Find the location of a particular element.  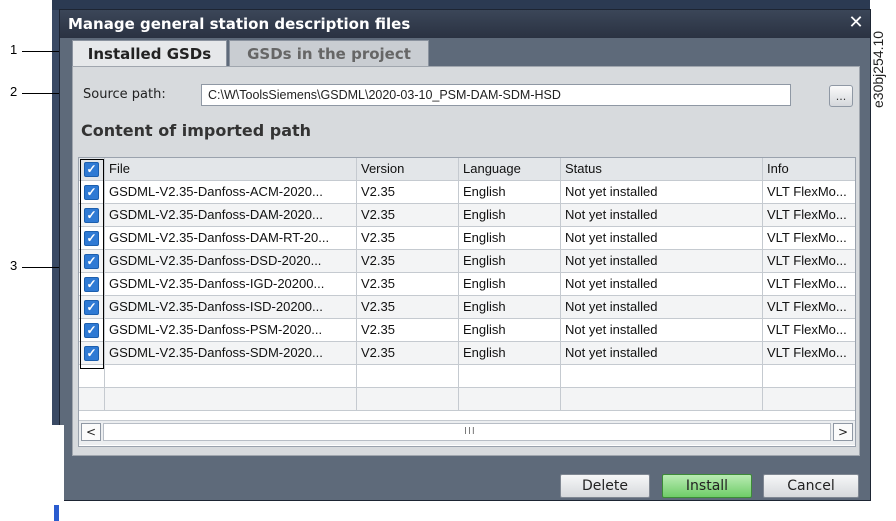

background-app-toolbar is located at coordinates (461, 5).